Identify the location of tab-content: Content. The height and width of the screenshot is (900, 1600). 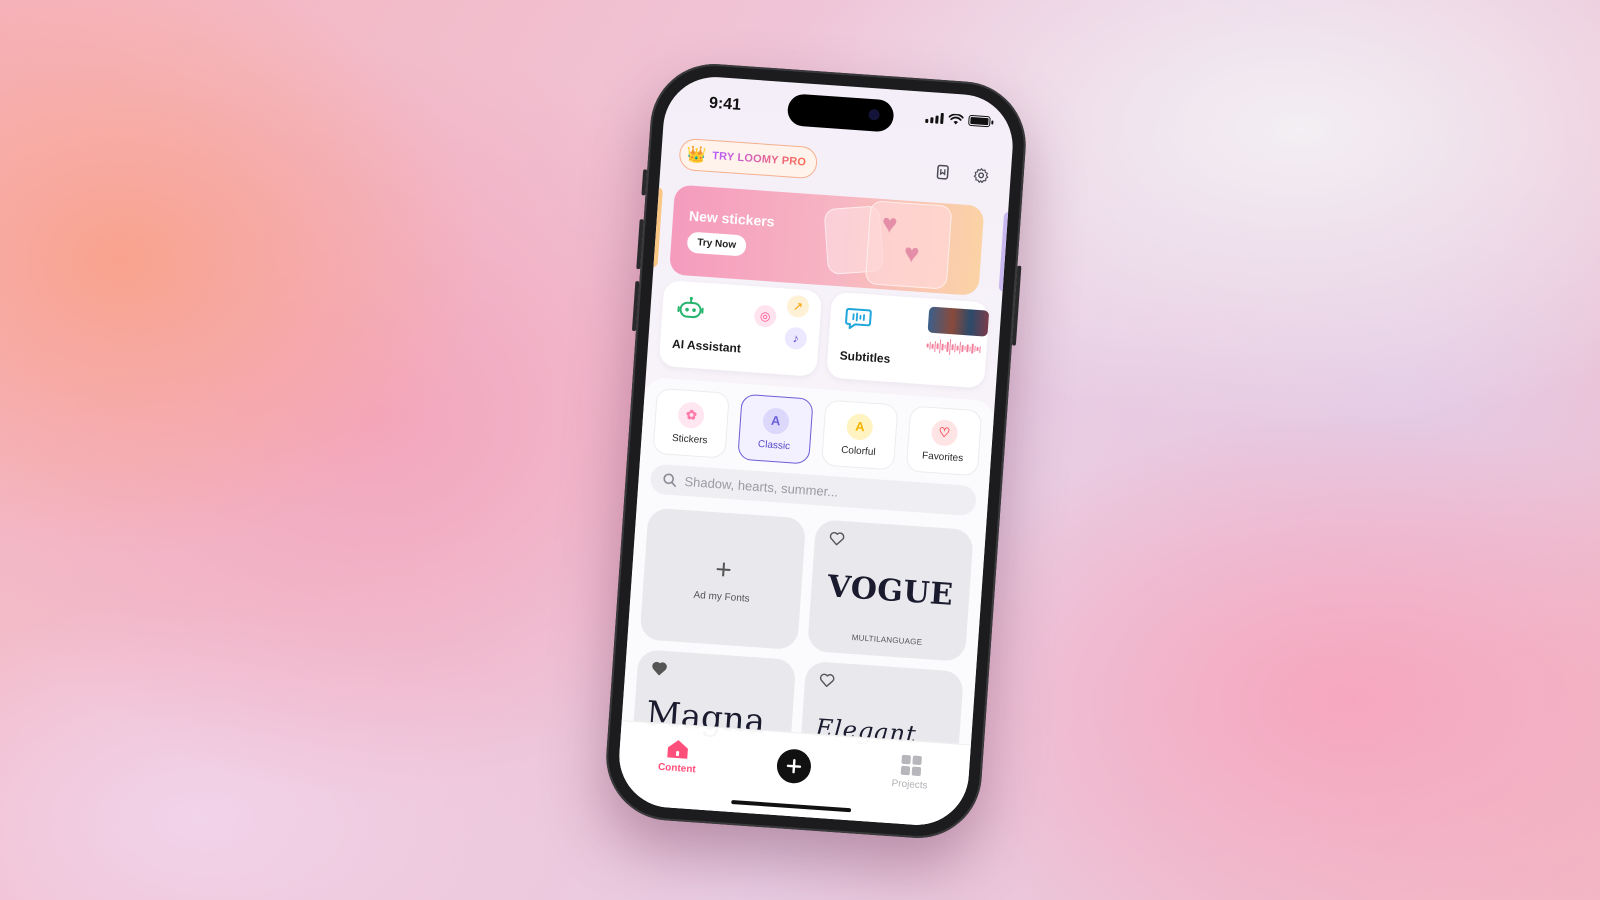
(678, 757).